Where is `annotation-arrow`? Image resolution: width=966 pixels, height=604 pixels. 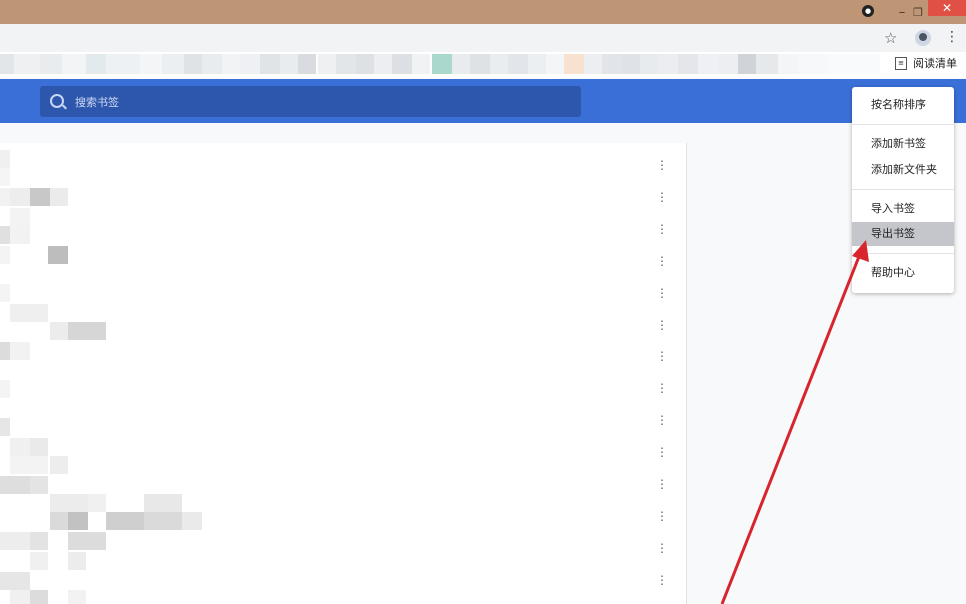
annotation-arrow is located at coordinates (794, 422).